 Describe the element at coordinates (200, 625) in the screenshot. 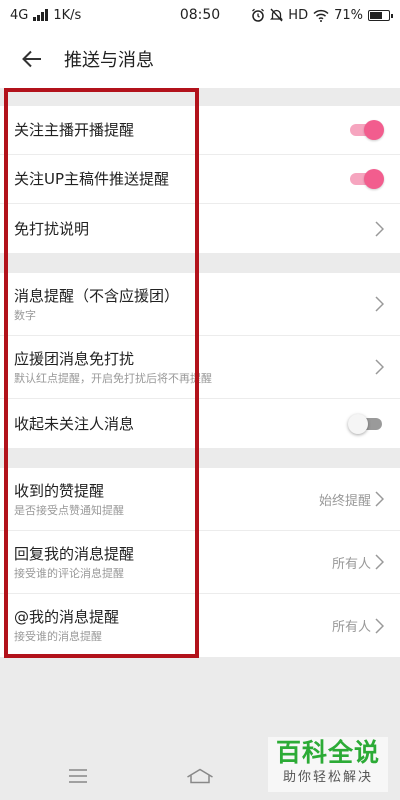

I see `row-mention-alert: @我的消息提醒 接受谁的消息提醒 所有人` at that location.